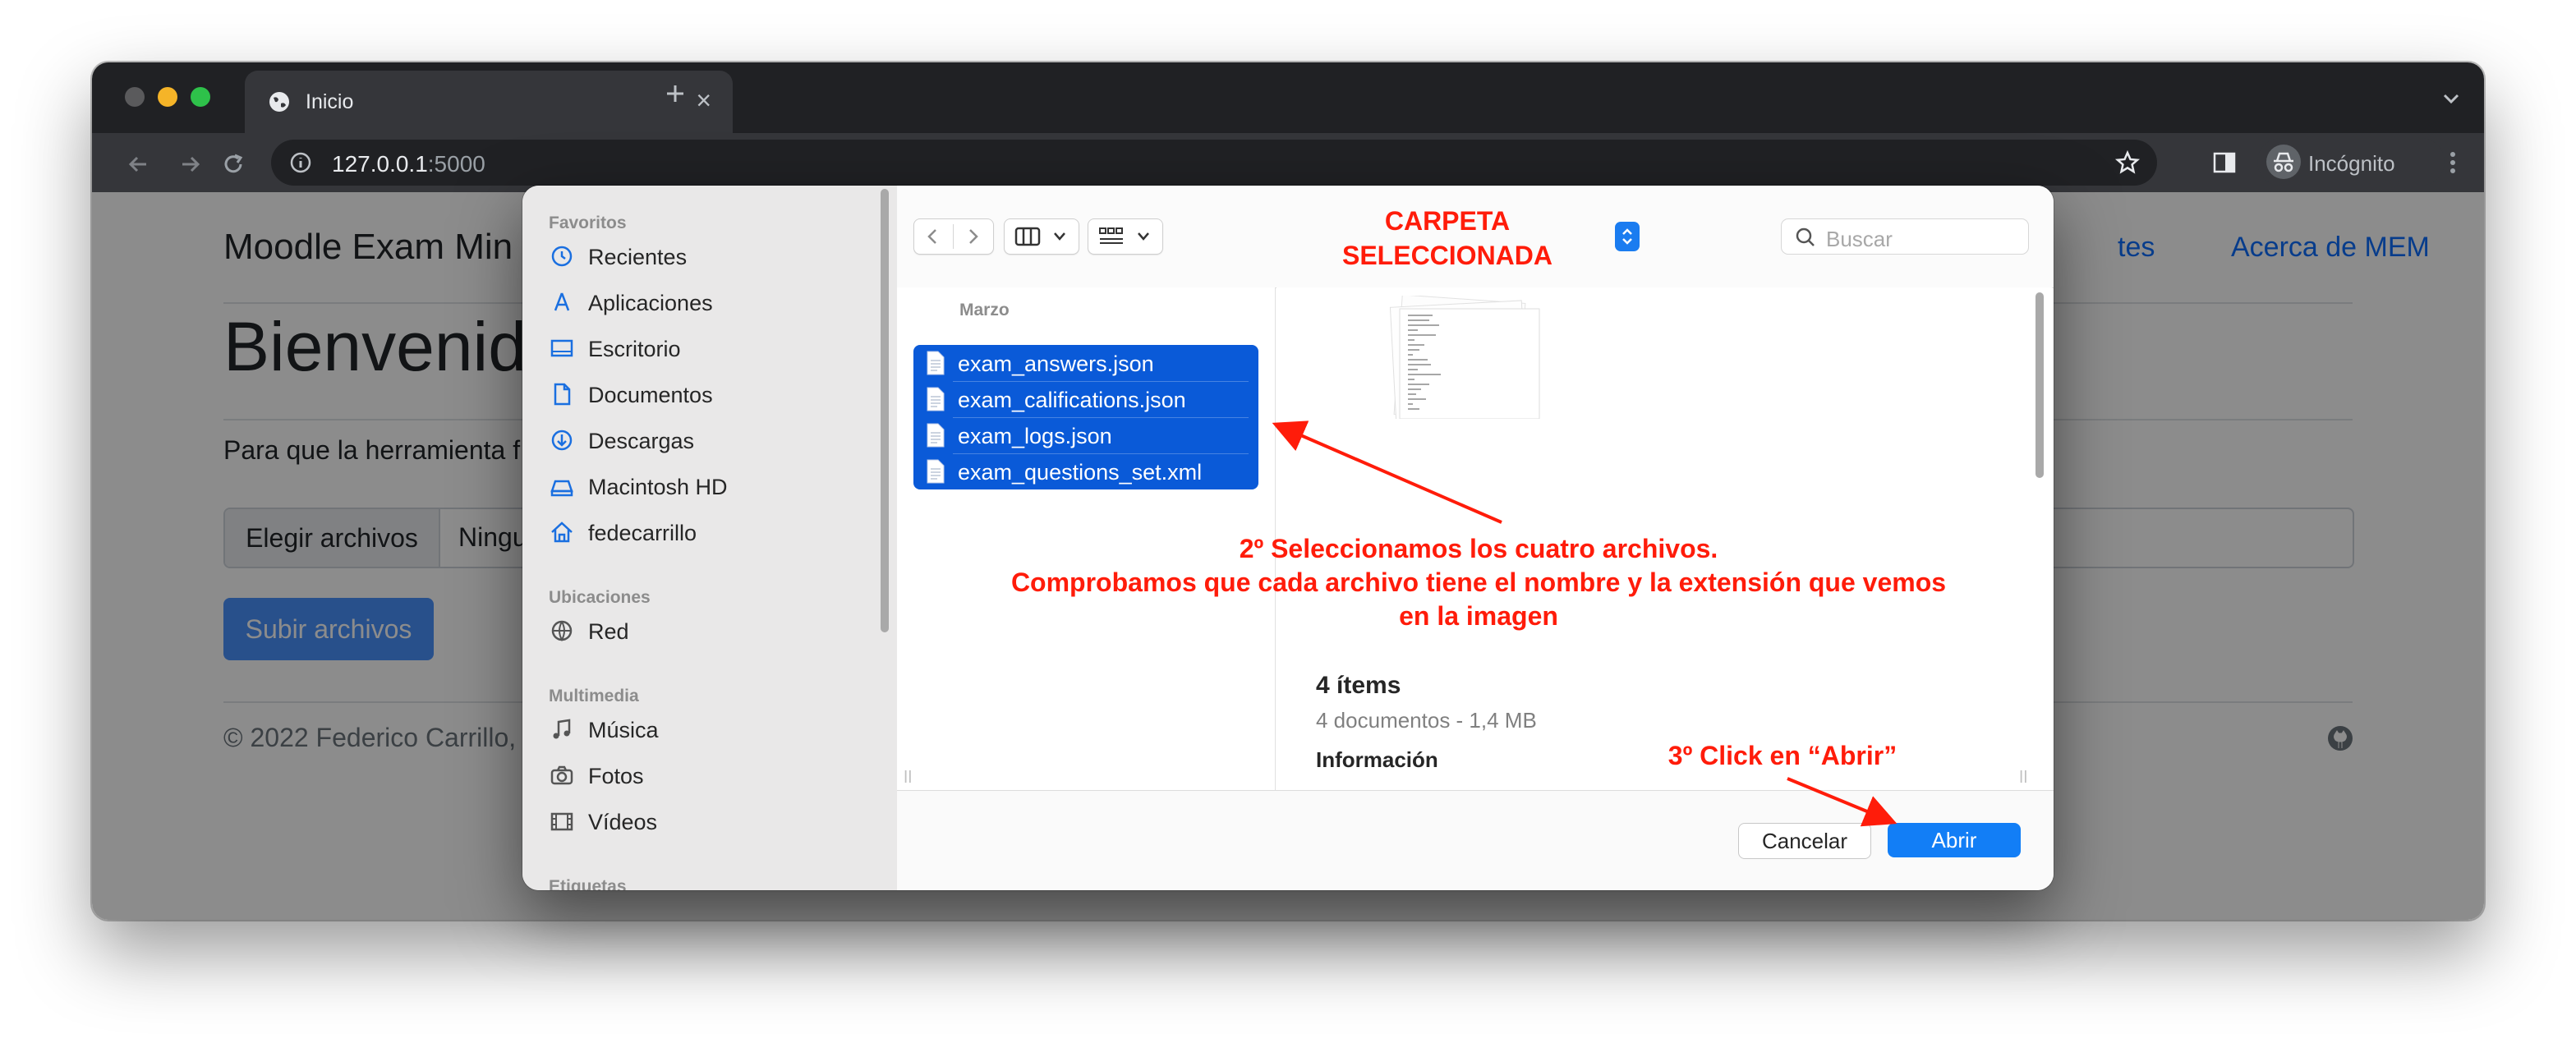 This screenshot has height=1043, width=2576. I want to click on back-forward-buttons, so click(953, 236).